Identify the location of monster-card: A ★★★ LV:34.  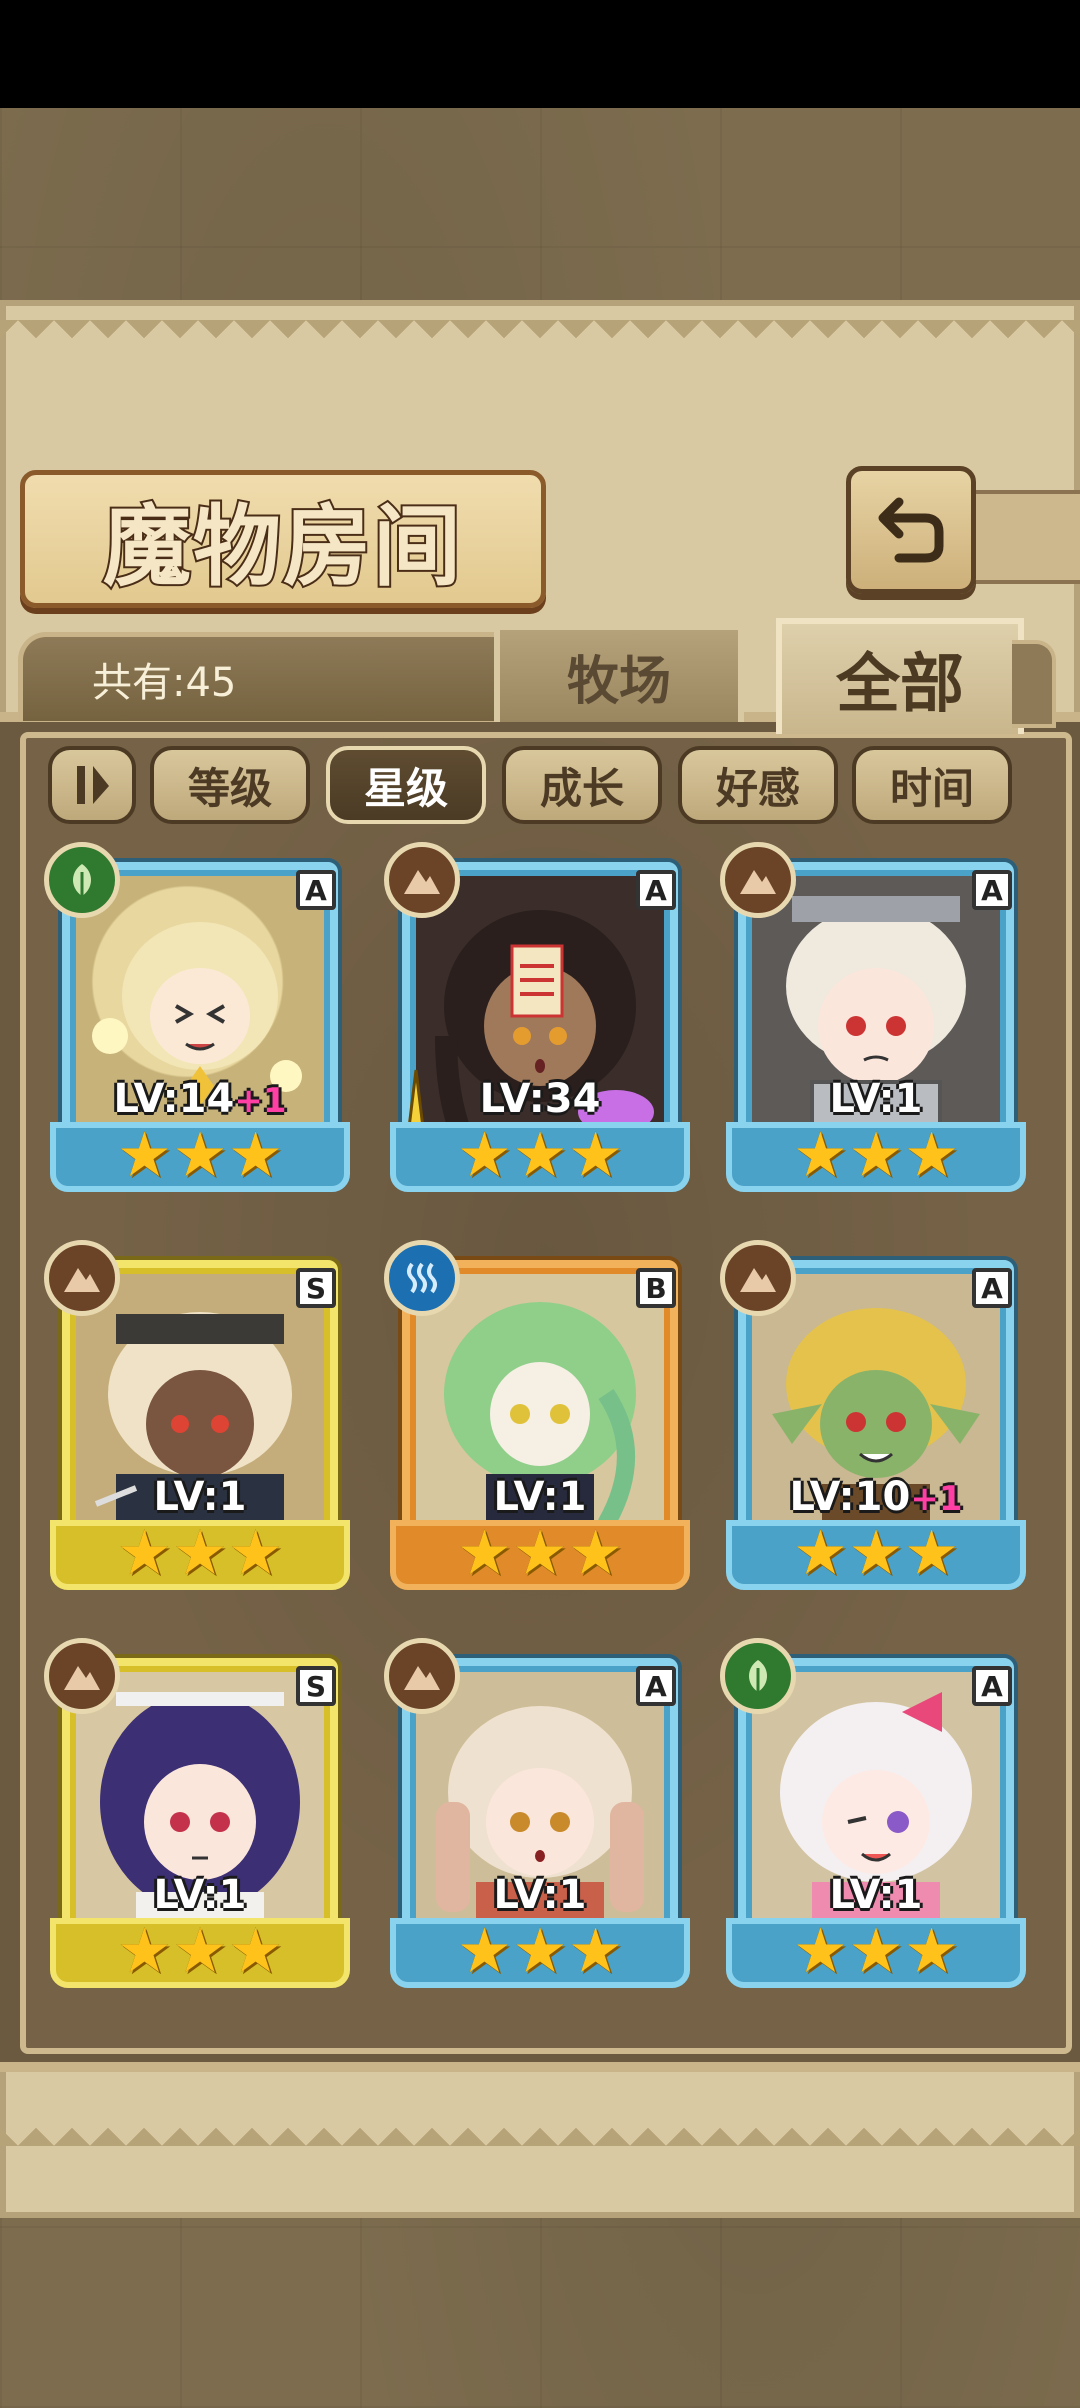
(537, 1024).